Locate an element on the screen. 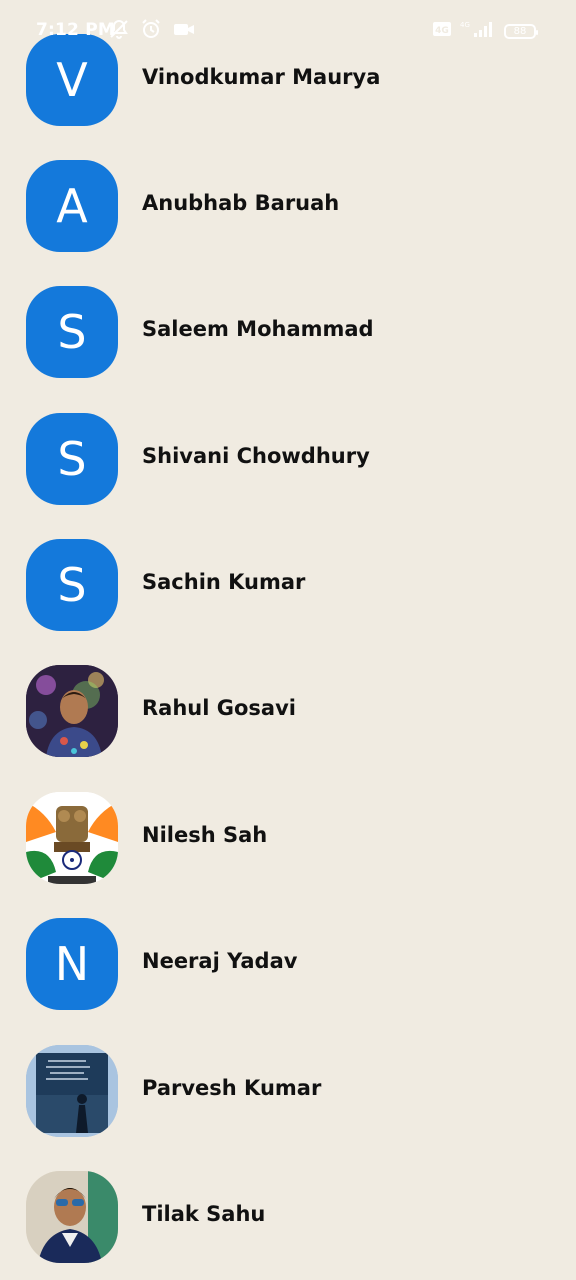 The width and height of the screenshot is (576, 1280). mute-icon is located at coordinates (119, 31).